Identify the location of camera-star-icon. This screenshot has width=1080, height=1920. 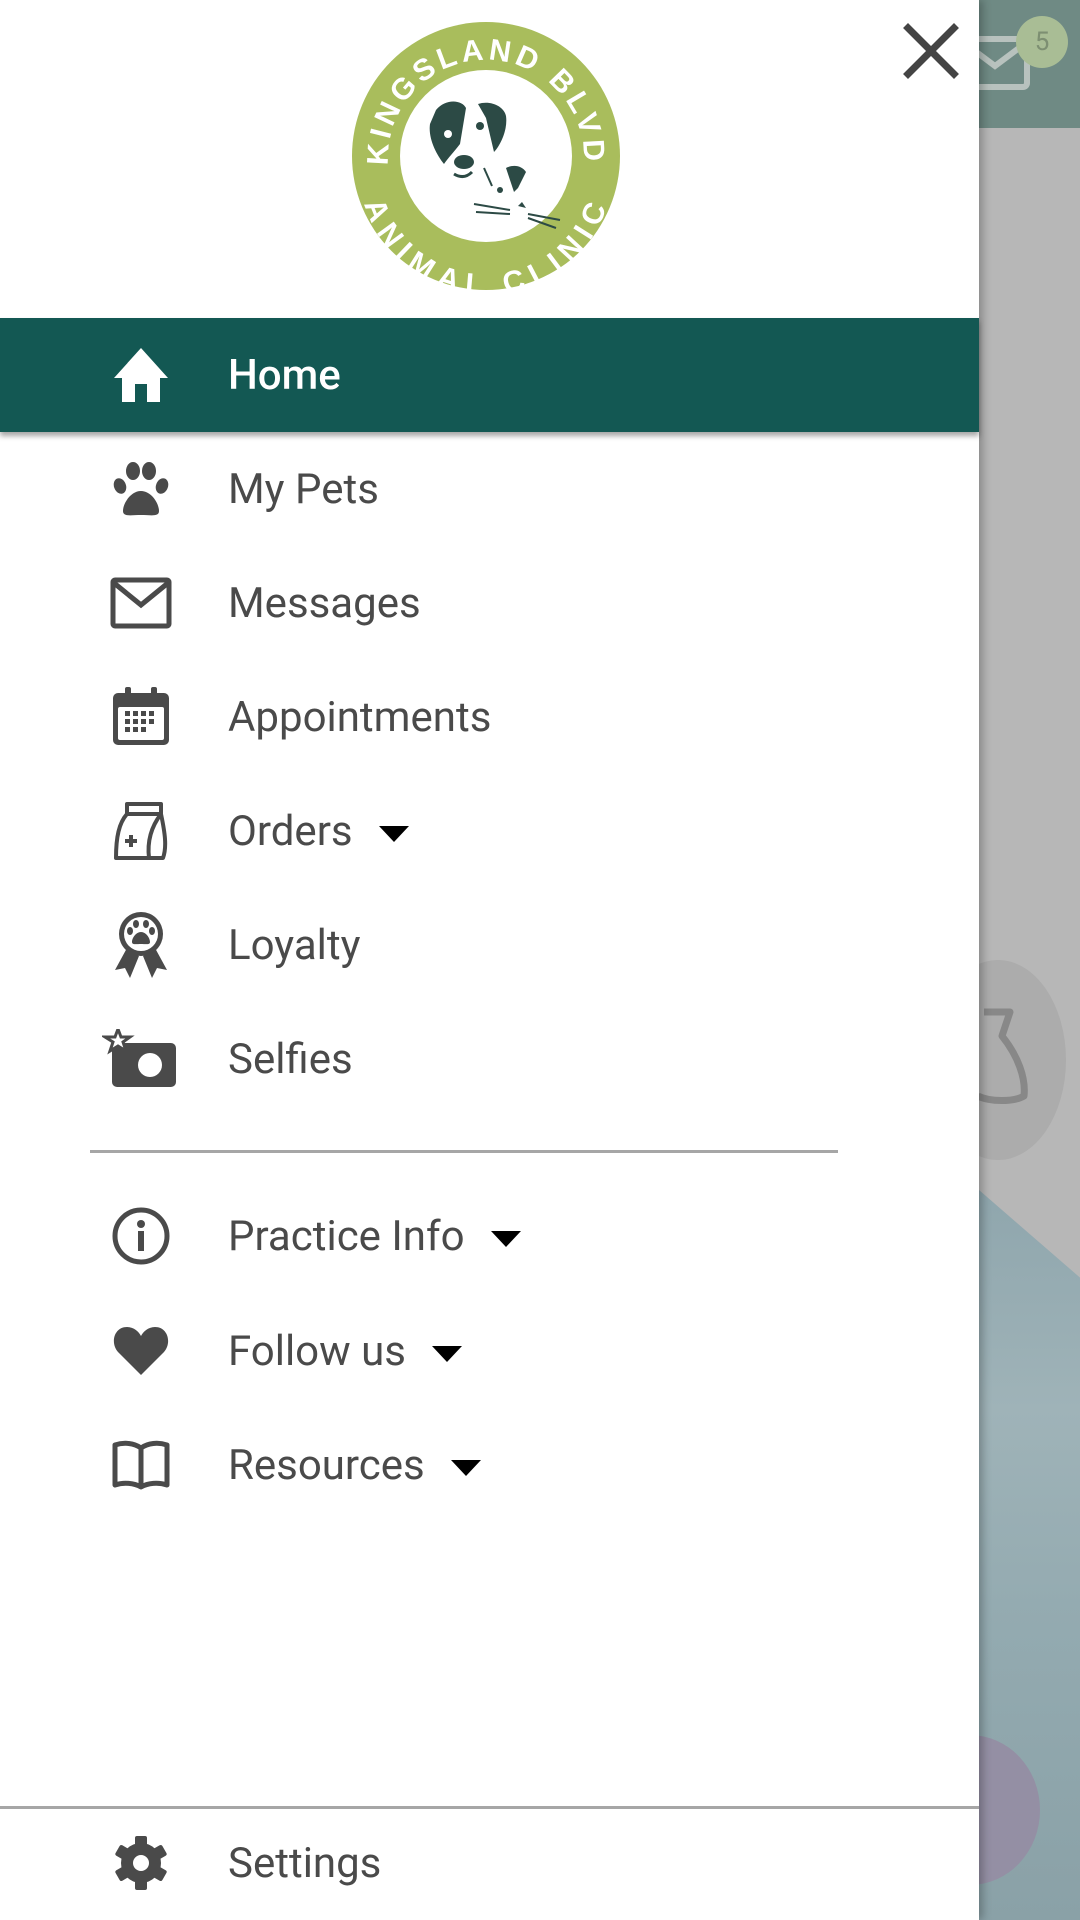
(140, 1059).